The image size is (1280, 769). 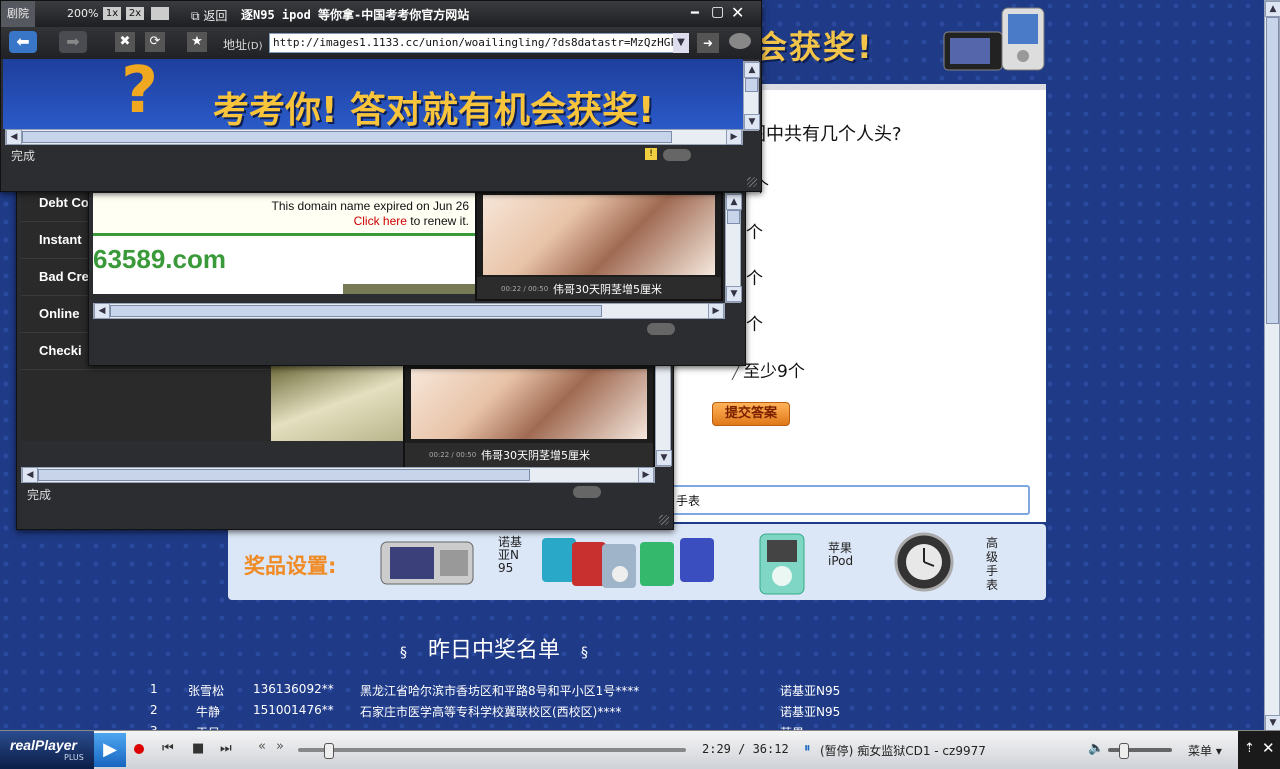 I want to click on content-banner: 考考你! 答对就有机会获奖!, so click(x=434, y=109).